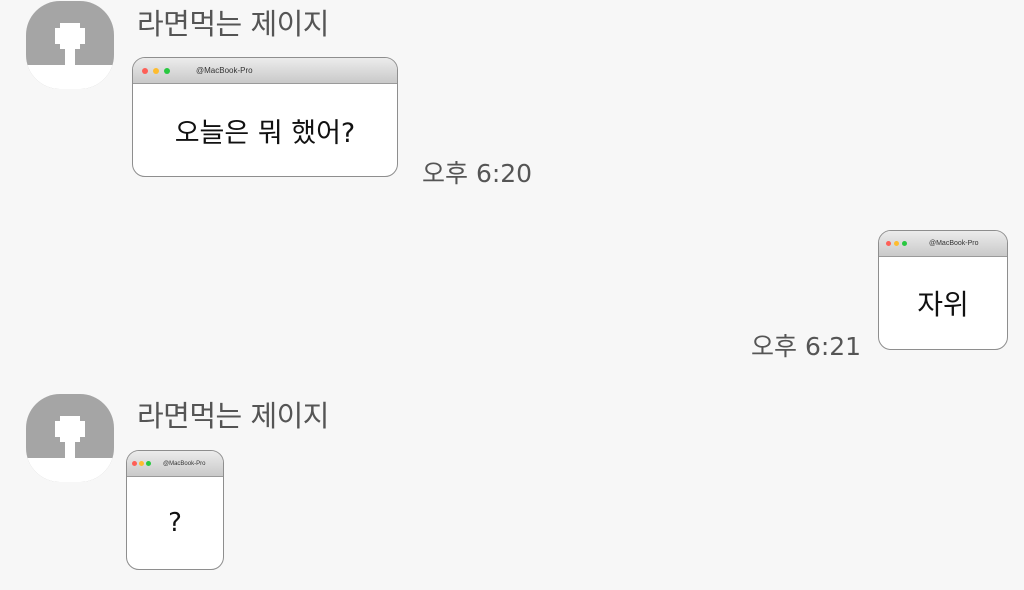 The height and width of the screenshot is (590, 1024). I want to click on message-text: 자위, so click(943, 304).